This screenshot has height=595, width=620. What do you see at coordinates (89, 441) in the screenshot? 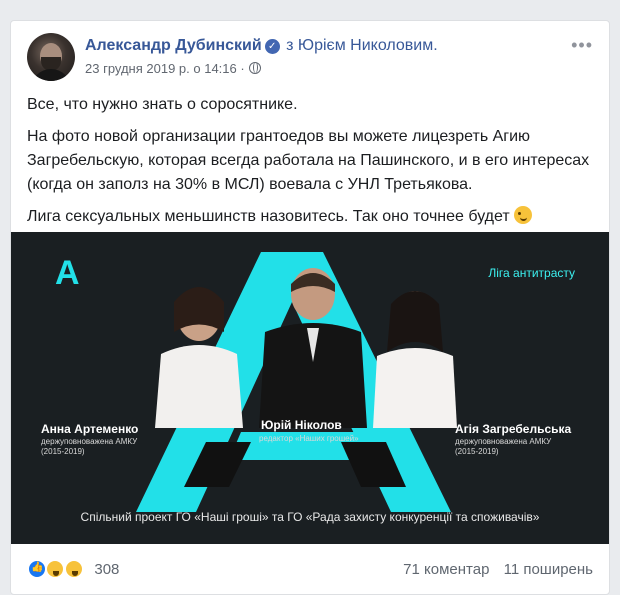
I see `person-1-role: держуповноважена АМКУ` at bounding box center [89, 441].